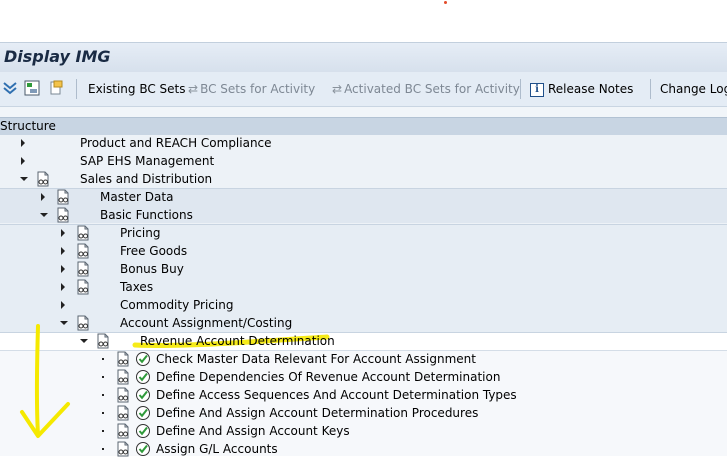 The image size is (727, 458). What do you see at coordinates (136, 287) in the screenshot?
I see `tree-node-label: Taxes` at bounding box center [136, 287].